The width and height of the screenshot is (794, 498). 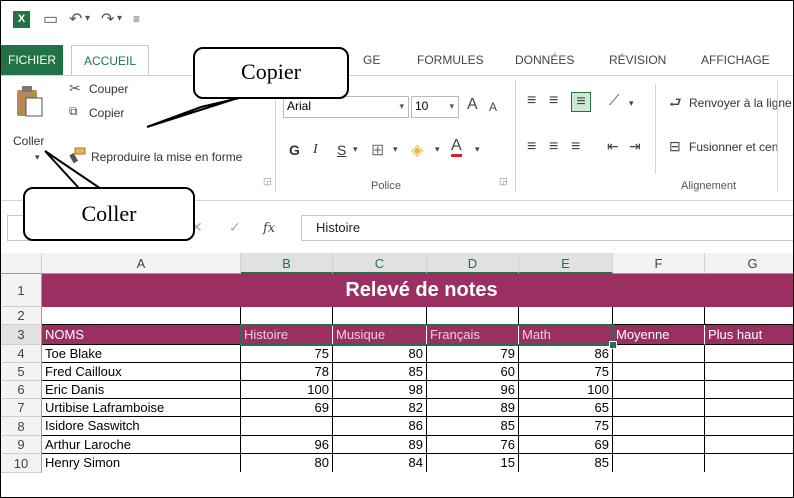 What do you see at coordinates (157, 144) in the screenshot?
I see `callout-pointers` at bounding box center [157, 144].